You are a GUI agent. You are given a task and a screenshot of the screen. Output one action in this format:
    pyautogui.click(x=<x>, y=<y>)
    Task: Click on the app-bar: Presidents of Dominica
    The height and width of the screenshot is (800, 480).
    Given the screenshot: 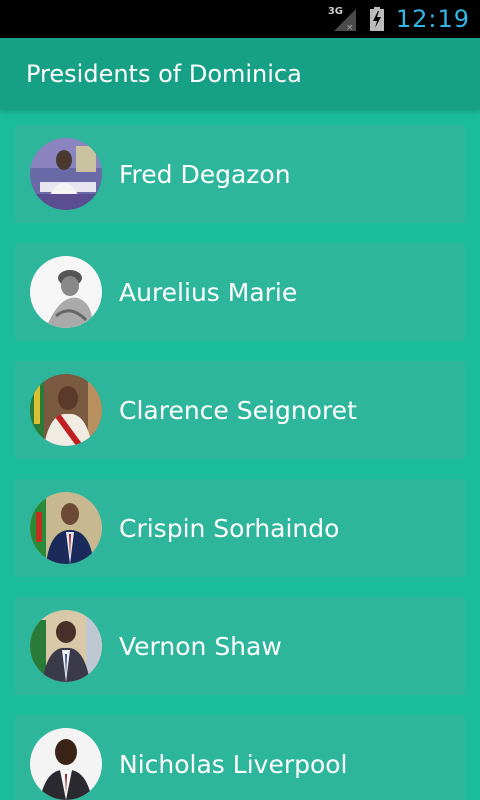 What is the action you would take?
    pyautogui.click(x=240, y=74)
    